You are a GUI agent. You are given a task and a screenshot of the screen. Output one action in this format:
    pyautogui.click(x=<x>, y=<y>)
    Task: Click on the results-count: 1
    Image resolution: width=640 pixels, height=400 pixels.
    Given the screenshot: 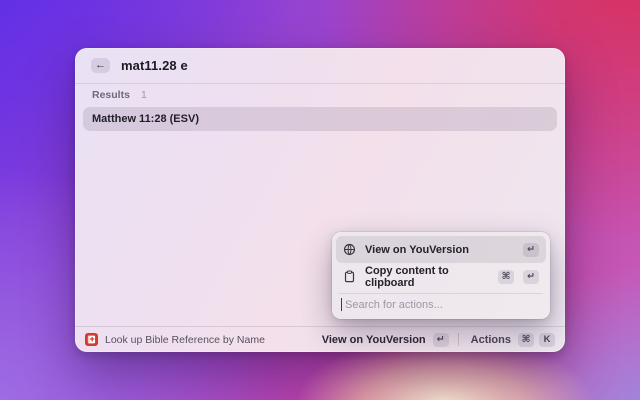 What is the action you would take?
    pyautogui.click(x=143, y=95)
    